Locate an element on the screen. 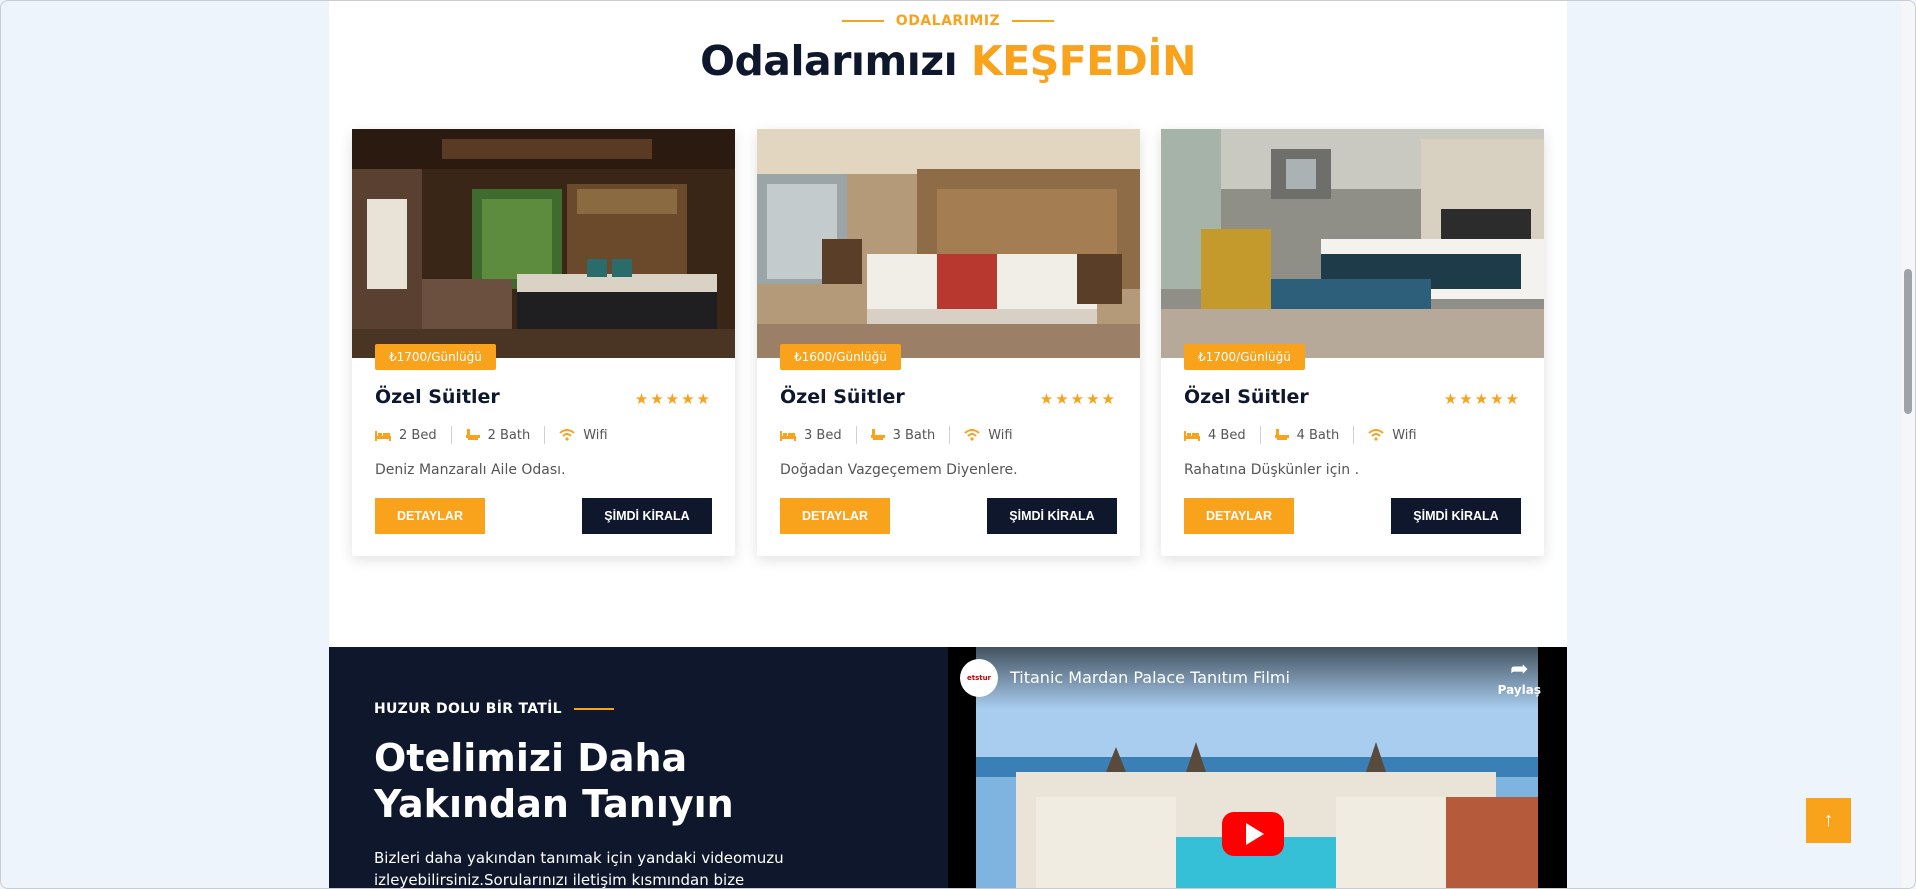 The height and width of the screenshot is (889, 1916). title-accent: KEŞFEDİN is located at coordinates (1083, 61).